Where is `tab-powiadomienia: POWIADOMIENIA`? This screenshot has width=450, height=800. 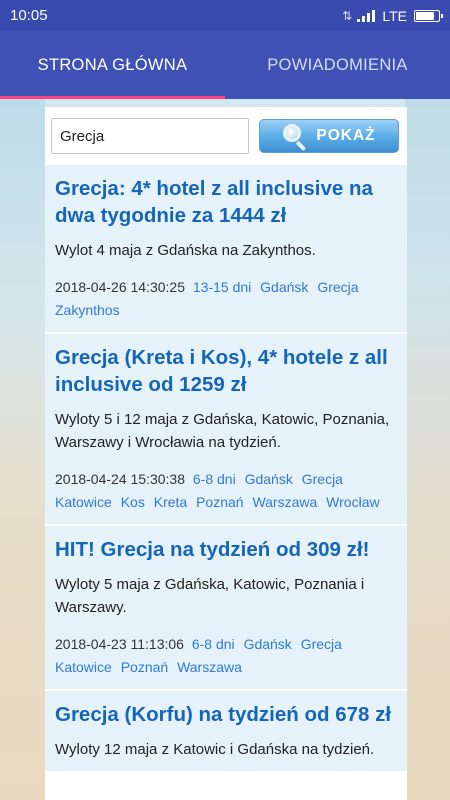 tab-powiadomienia: POWIADOMIENIA is located at coordinates (337, 65).